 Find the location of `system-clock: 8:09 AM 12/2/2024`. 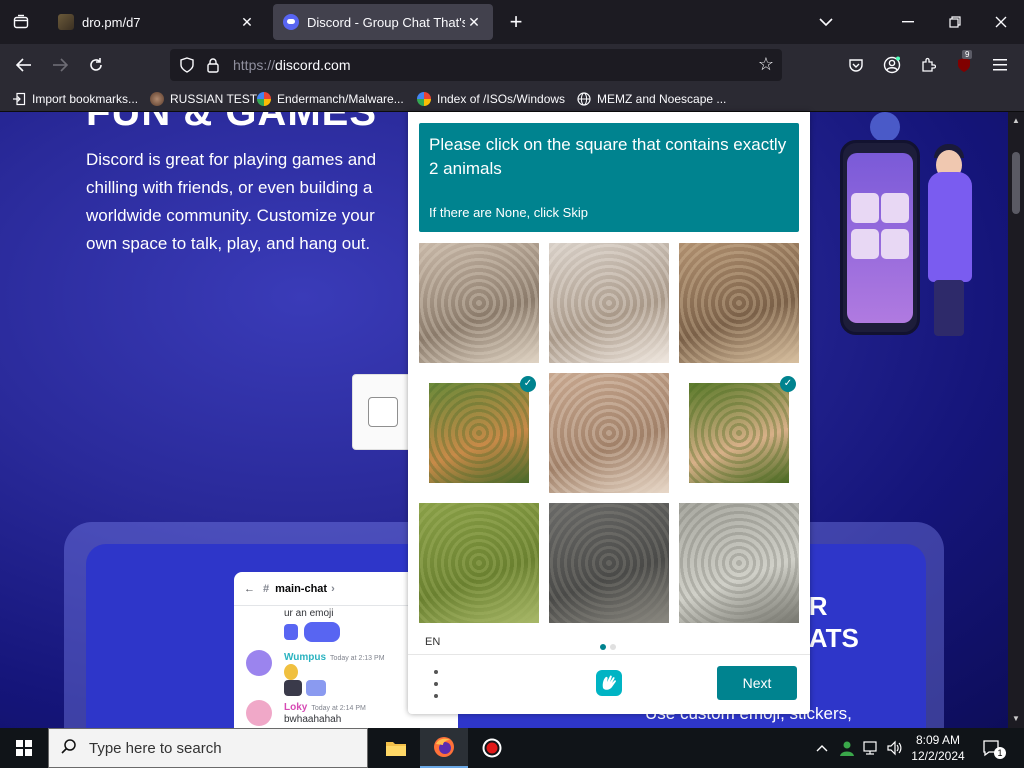

system-clock: 8:09 AM 12/2/2024 is located at coordinates (938, 748).